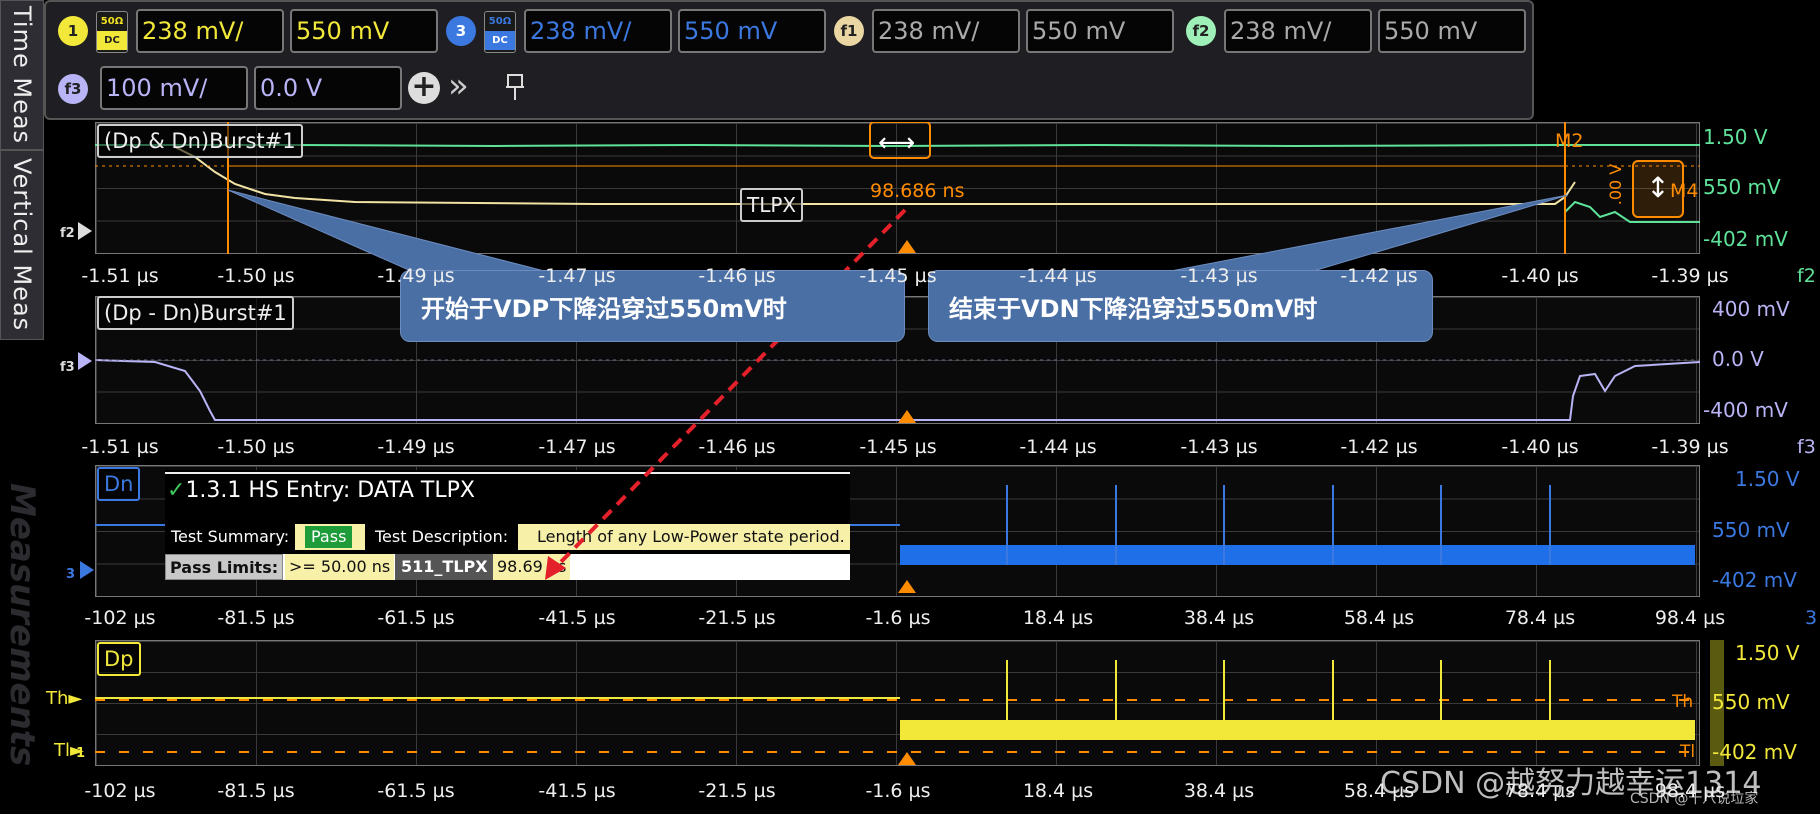 This screenshot has height=814, width=1820. Describe the element at coordinates (730, 389) in the screenshot. I see `red-dashed-arrow` at that location.